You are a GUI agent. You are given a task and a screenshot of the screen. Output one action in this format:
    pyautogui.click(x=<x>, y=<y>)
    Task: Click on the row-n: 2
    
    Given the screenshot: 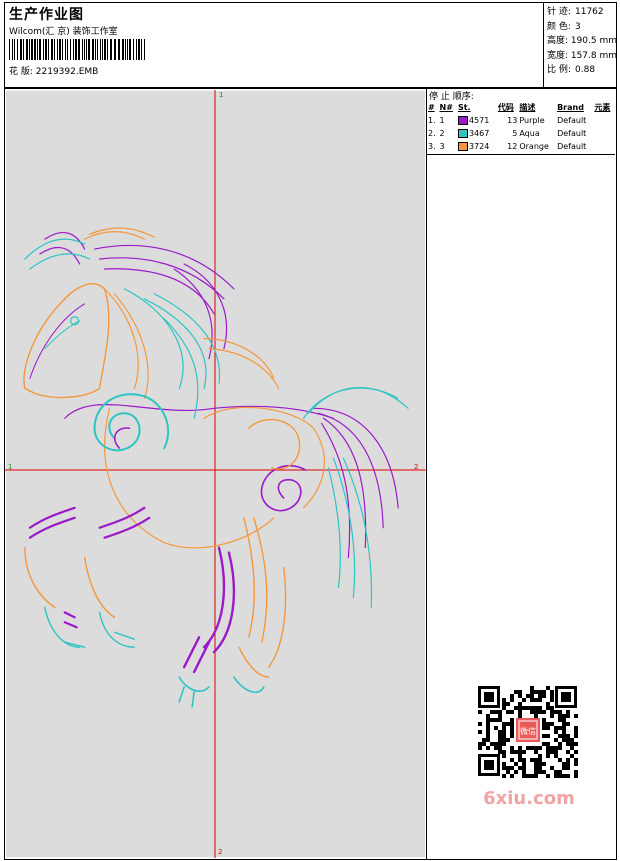 What is the action you would take?
    pyautogui.click(x=442, y=133)
    